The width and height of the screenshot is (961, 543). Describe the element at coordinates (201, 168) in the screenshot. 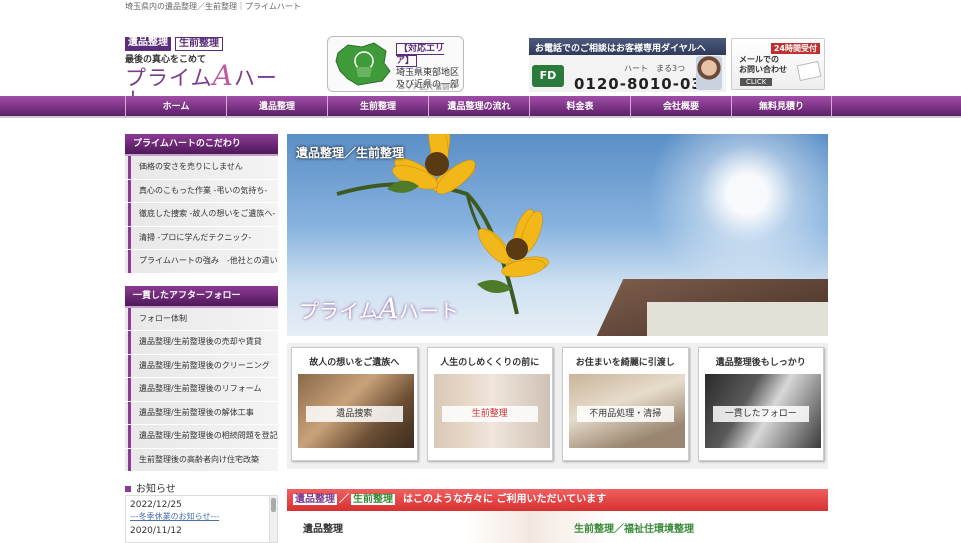

I see `sidebar-link: 価格の安さを売りにしません` at that location.